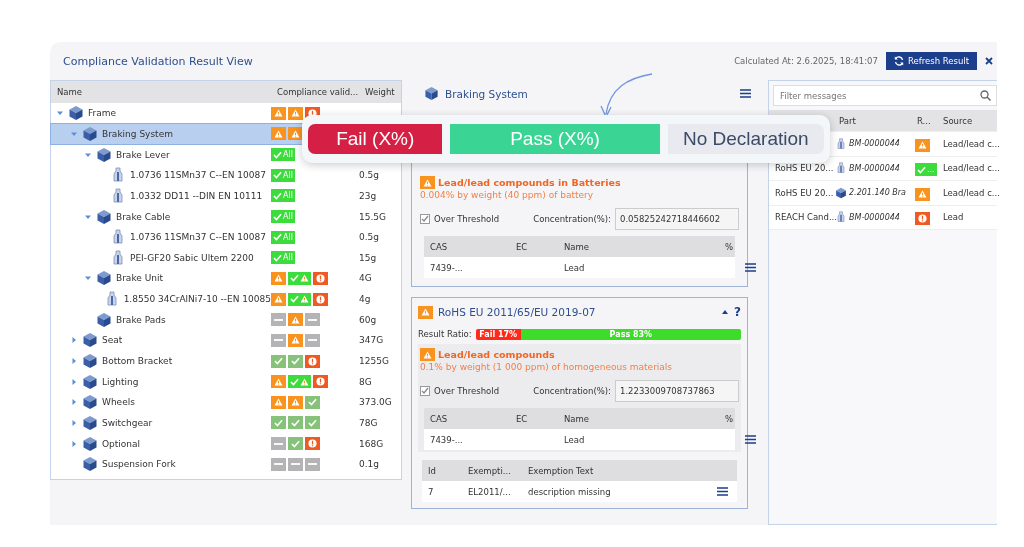 Image resolution: width=1024 pixels, height=547 pixels. I want to click on calculated-time: Calculated At: 2.6.2025, 18:41:07, so click(806, 61).